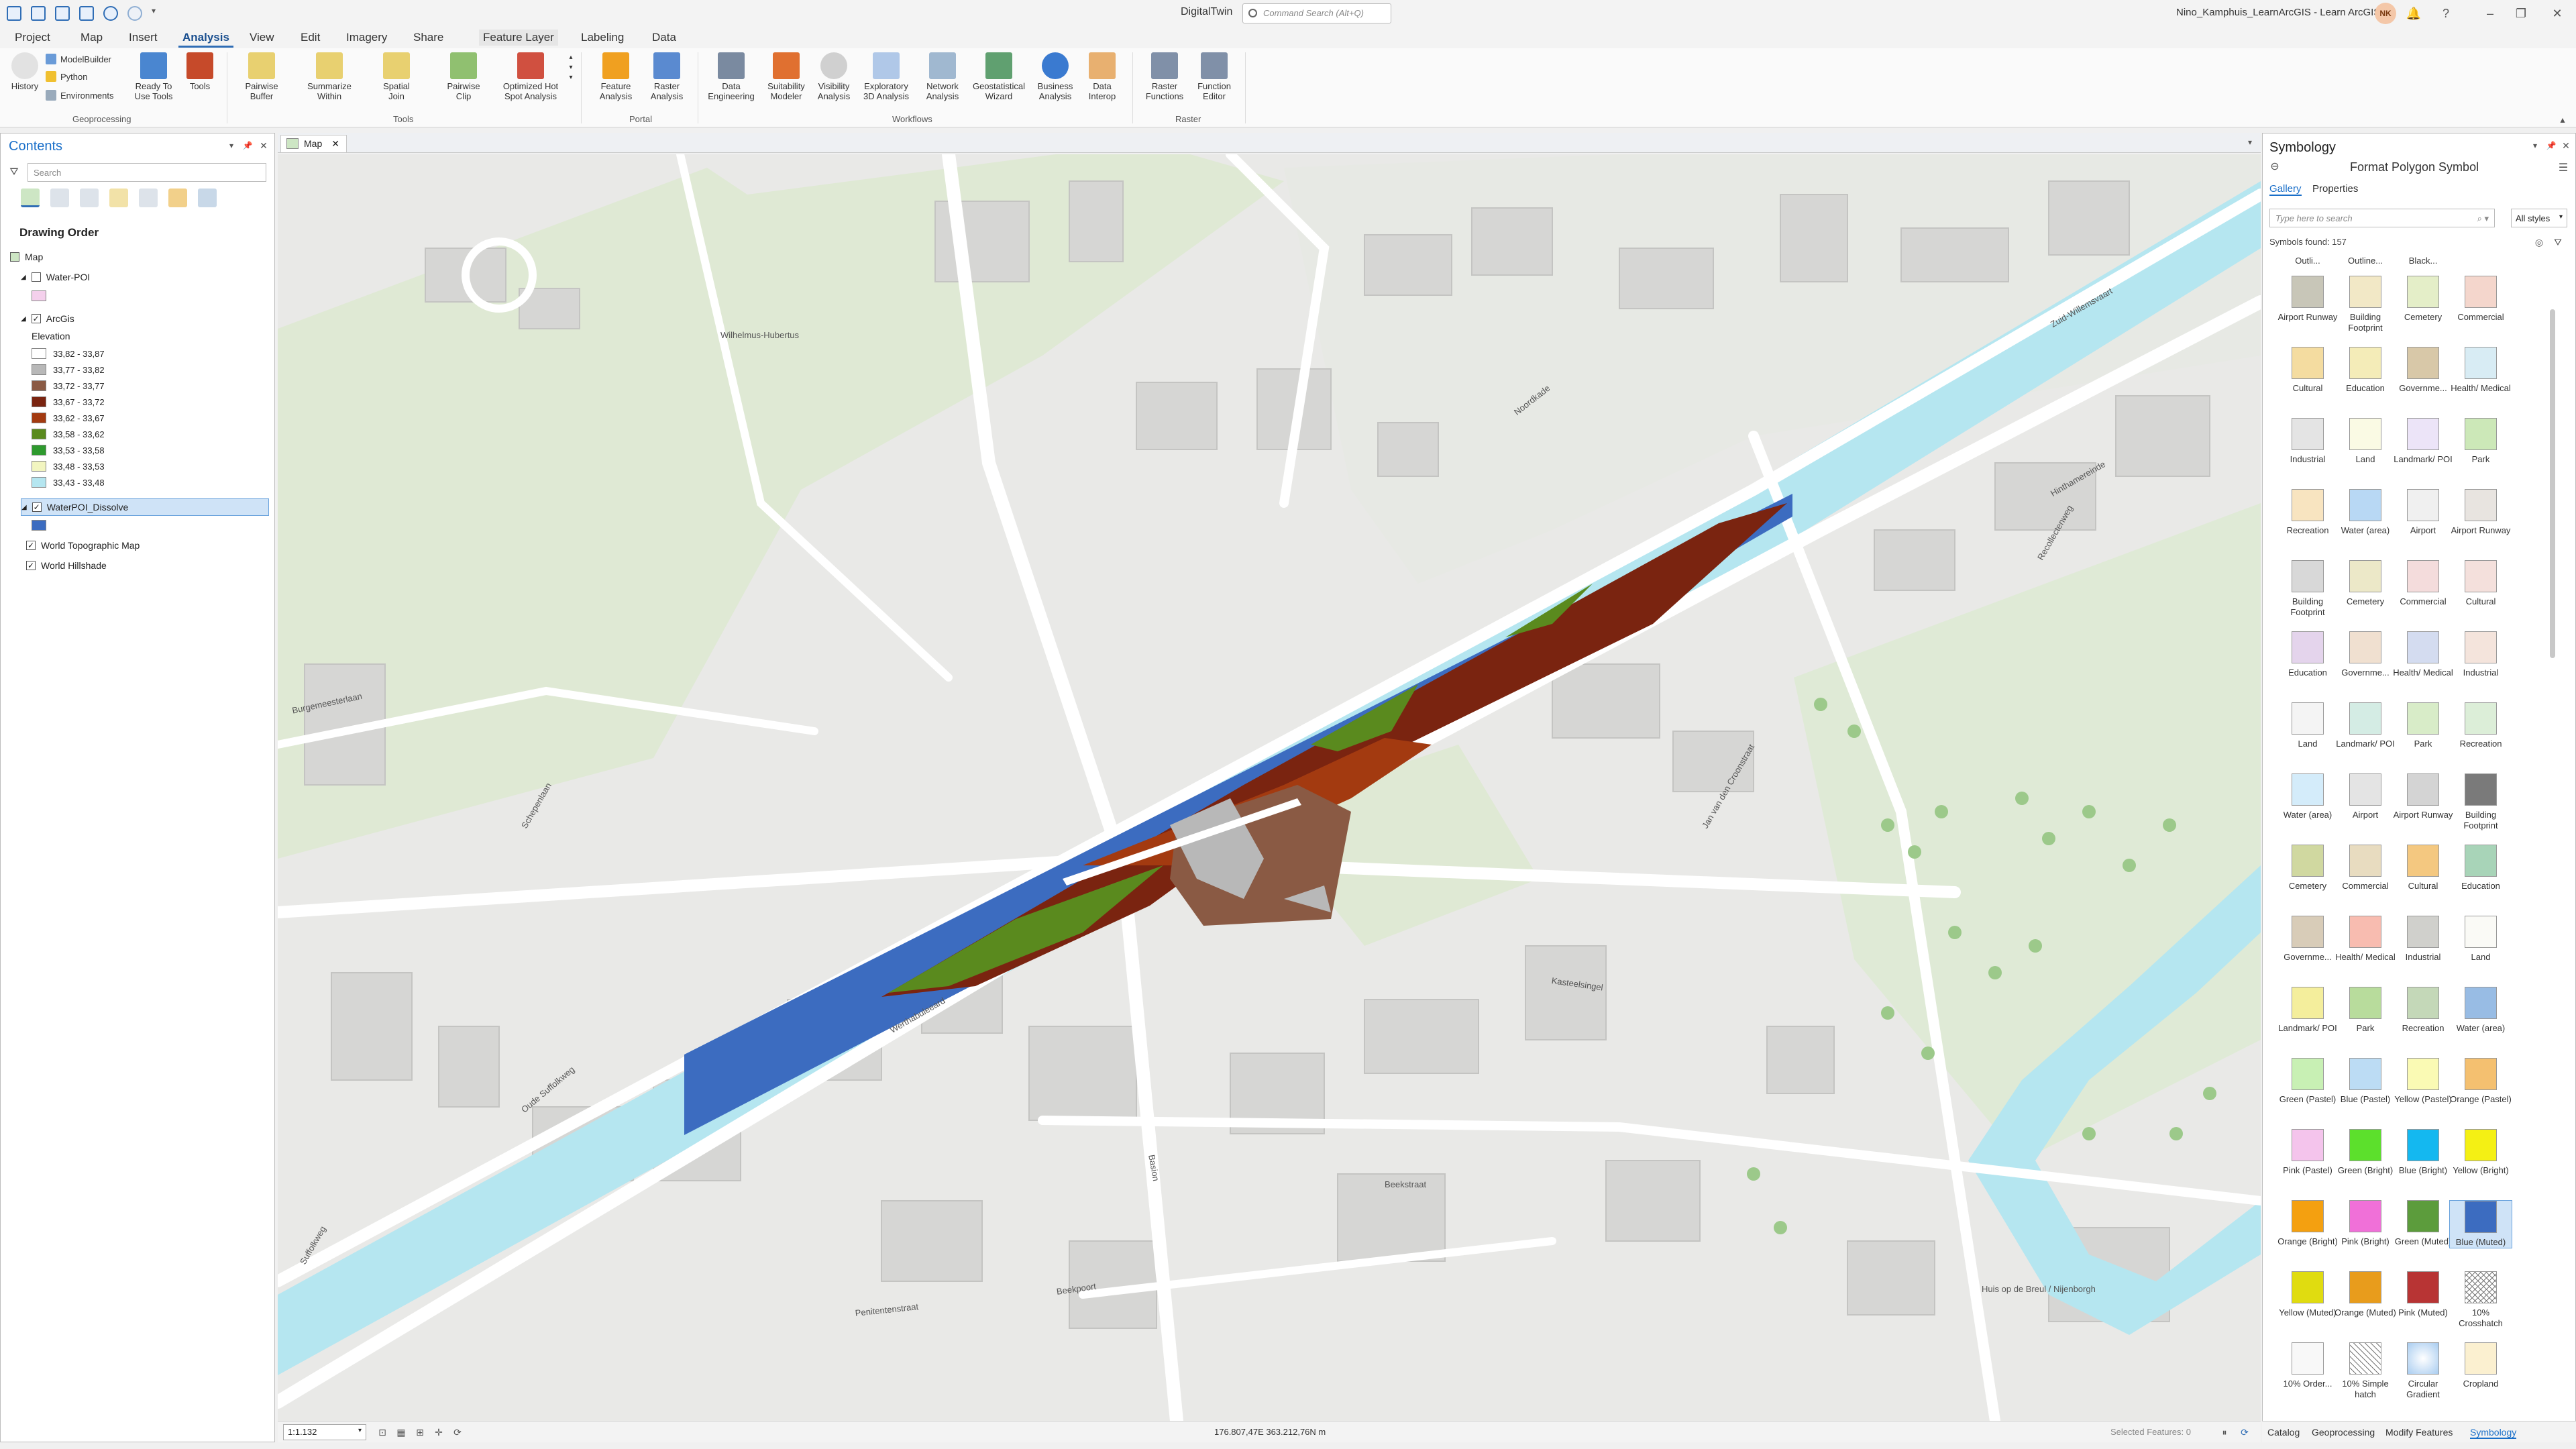 This screenshot has height=1449, width=2576. Describe the element at coordinates (86, 13) in the screenshot. I see `share-icon` at that location.